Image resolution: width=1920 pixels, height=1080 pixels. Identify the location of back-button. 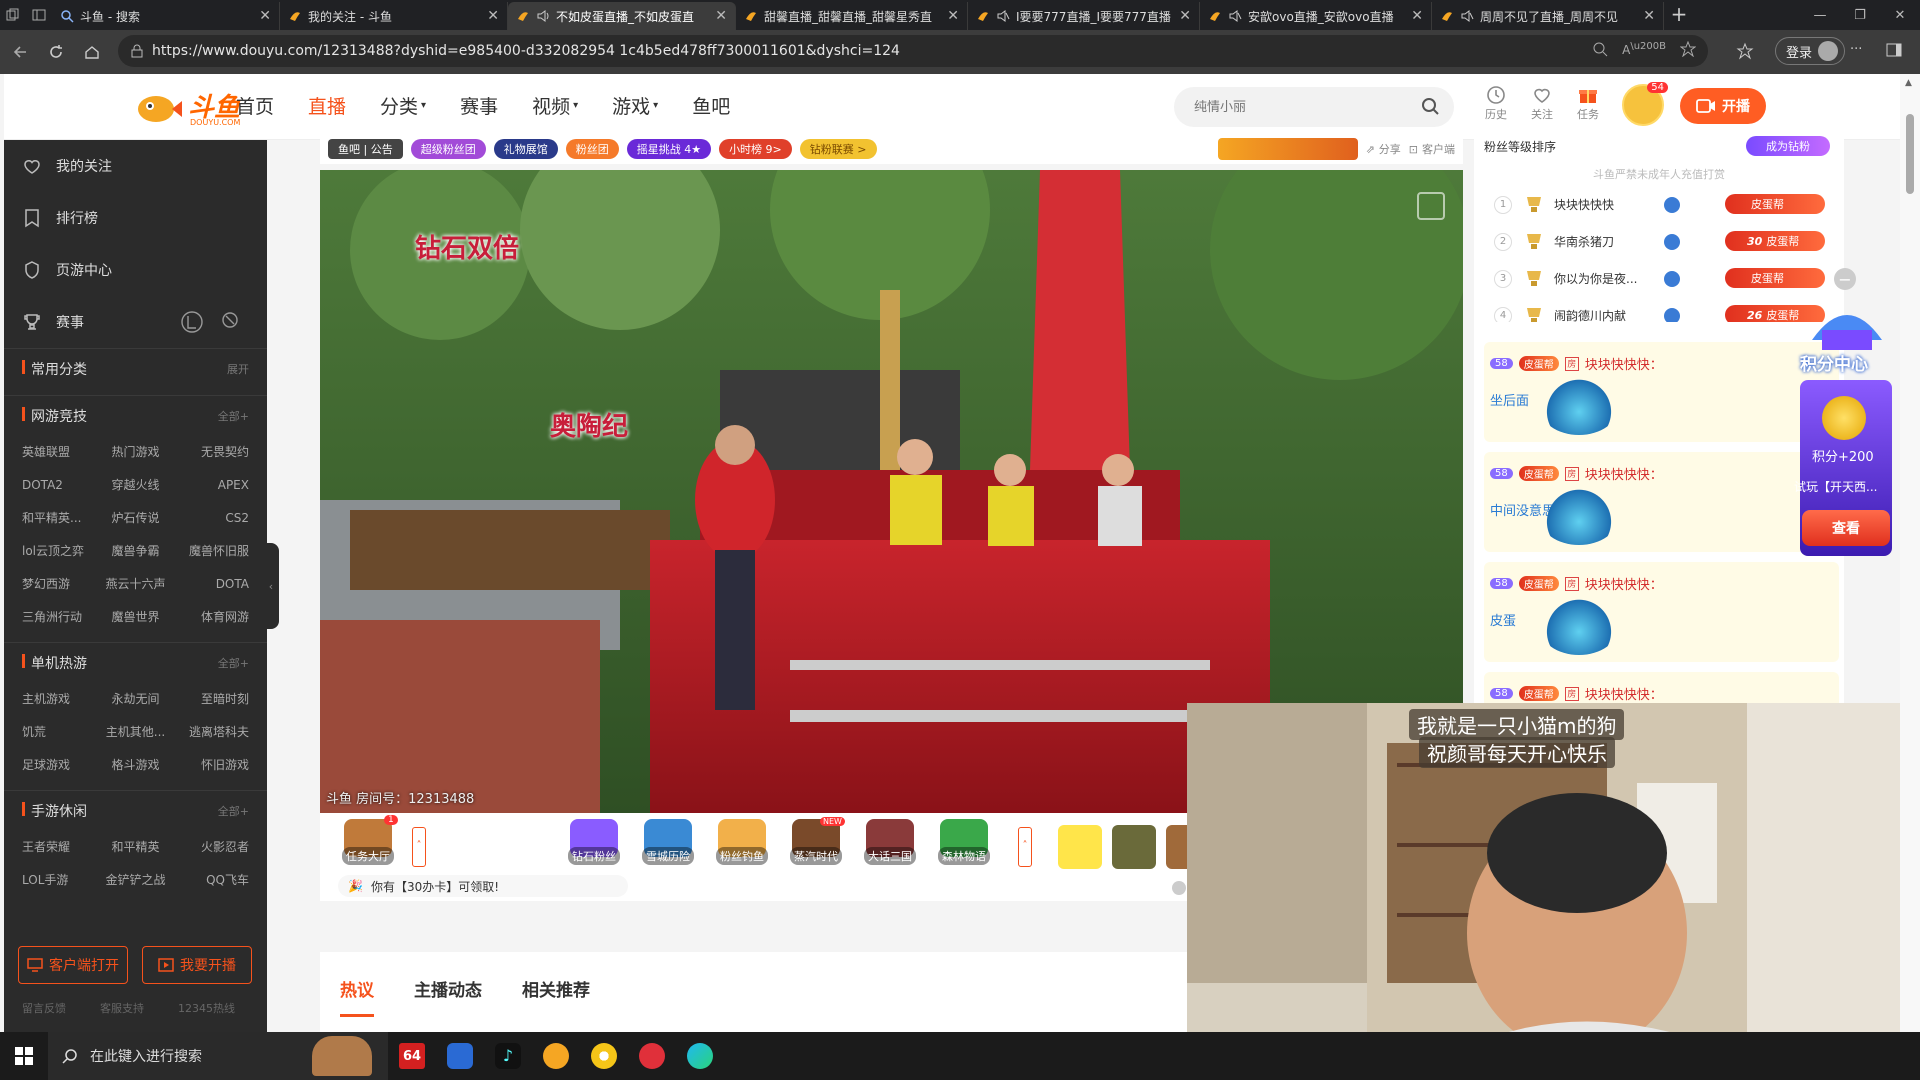
(20, 52).